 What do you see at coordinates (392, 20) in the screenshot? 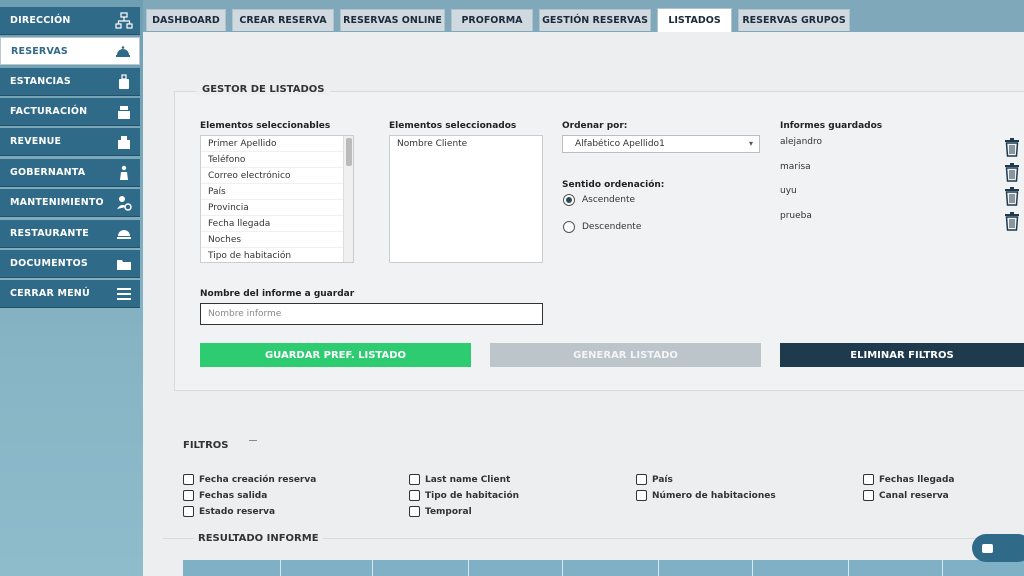
I see `tab-reservas-online: RESERVAS ONLINE` at bounding box center [392, 20].